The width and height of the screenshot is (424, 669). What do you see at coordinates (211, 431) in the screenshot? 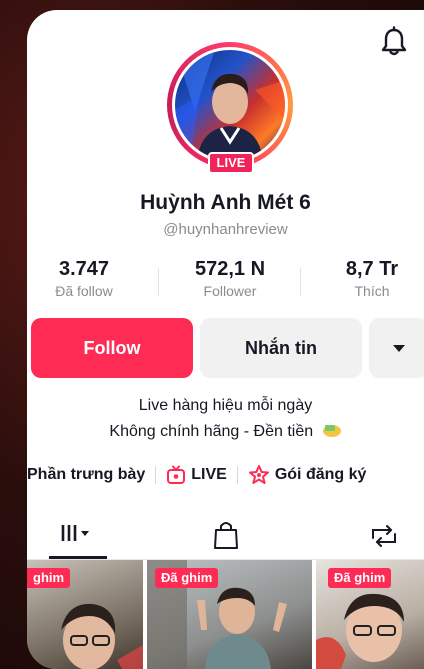
I see `bio-line-2: Không chính hãng - Đền tiền` at bounding box center [211, 431].